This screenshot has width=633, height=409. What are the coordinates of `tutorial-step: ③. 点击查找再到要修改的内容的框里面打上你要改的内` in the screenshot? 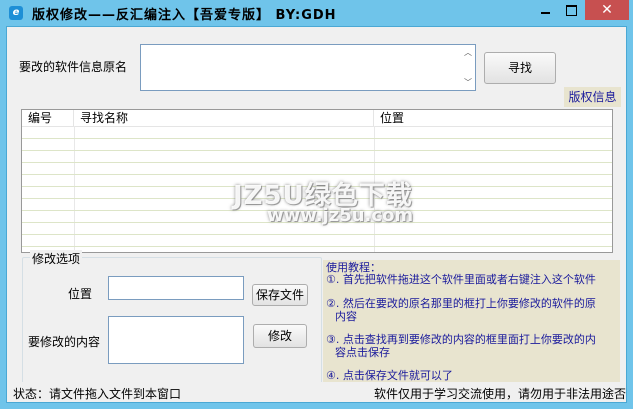 It's located at (461, 339).